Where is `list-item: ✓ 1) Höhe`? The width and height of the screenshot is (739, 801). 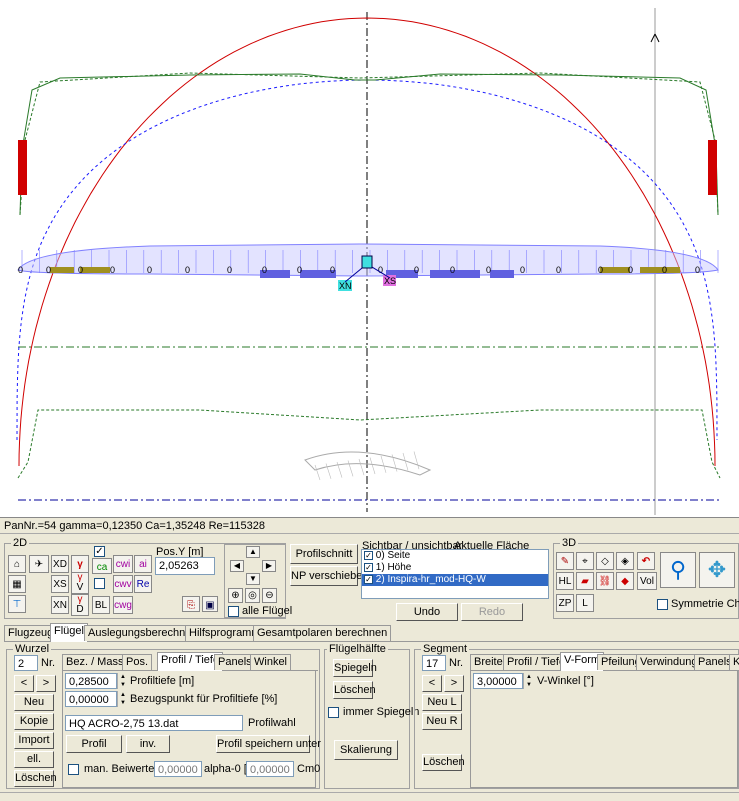 list-item: ✓ 1) Höhe is located at coordinates (455, 568).